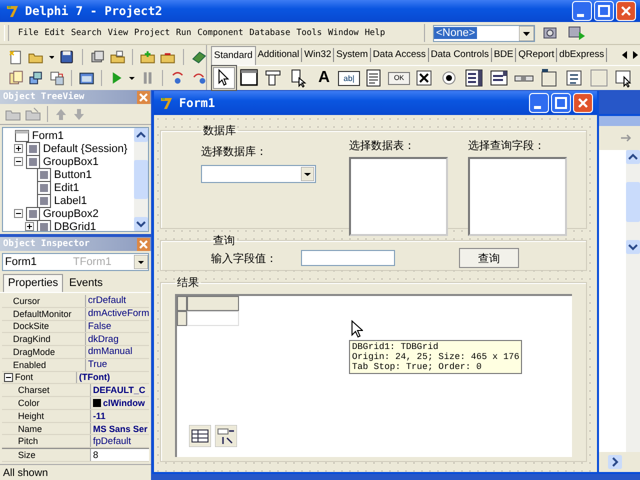 The width and height of the screenshot is (640, 480). What do you see at coordinates (577, 33) in the screenshot?
I see `component-run-icon` at bounding box center [577, 33].